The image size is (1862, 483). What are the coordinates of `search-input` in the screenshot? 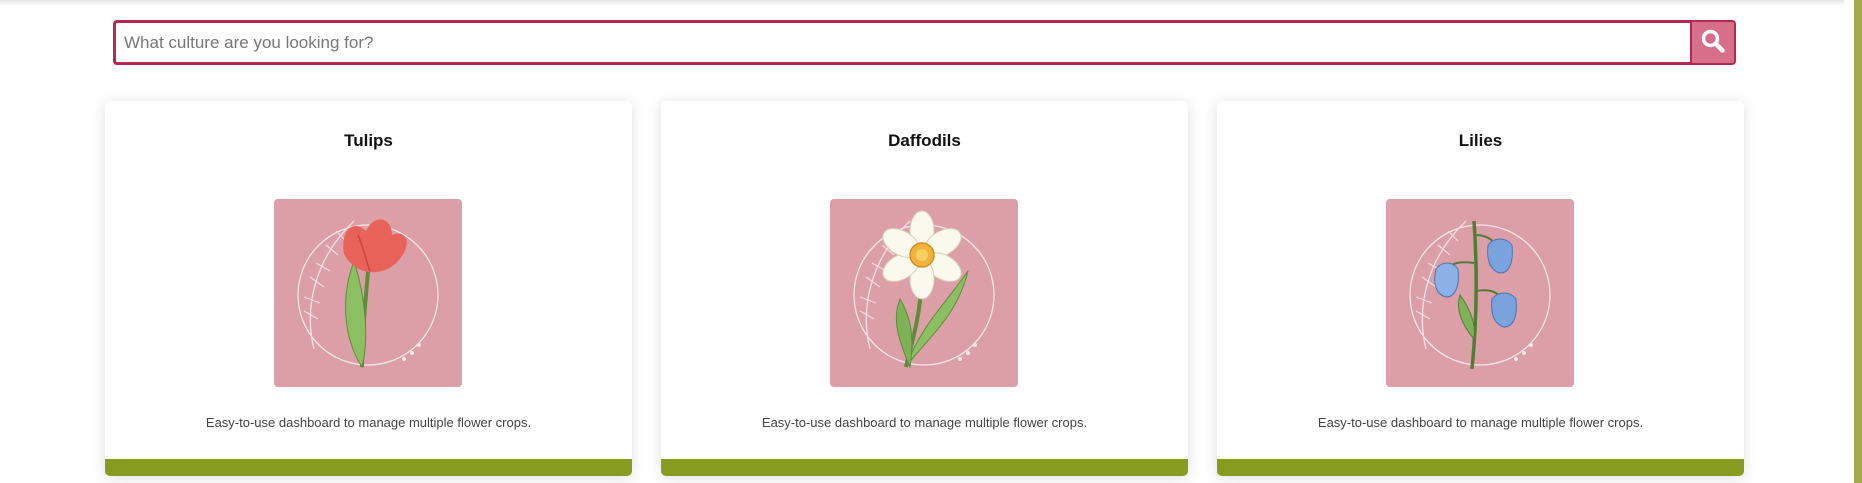 It's located at (901, 42).